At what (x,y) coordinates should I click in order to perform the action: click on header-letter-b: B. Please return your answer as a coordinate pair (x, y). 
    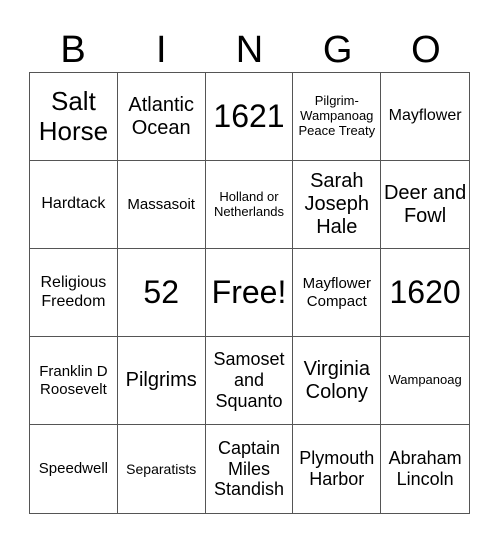
    Looking at the image, I should click on (73, 50).